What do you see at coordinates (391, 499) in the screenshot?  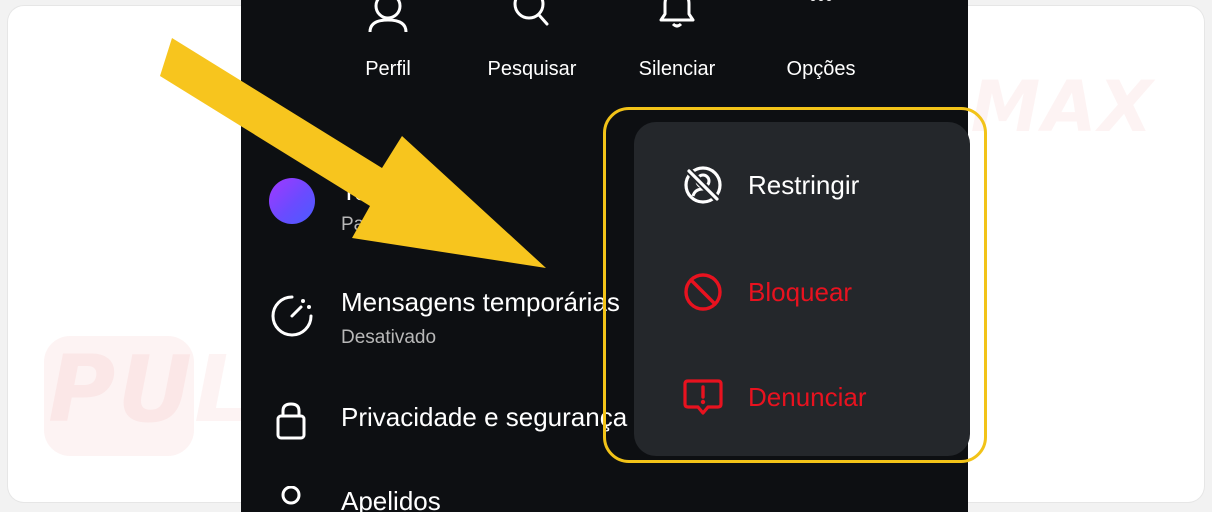 I see `nicknames-title: Apelidos` at bounding box center [391, 499].